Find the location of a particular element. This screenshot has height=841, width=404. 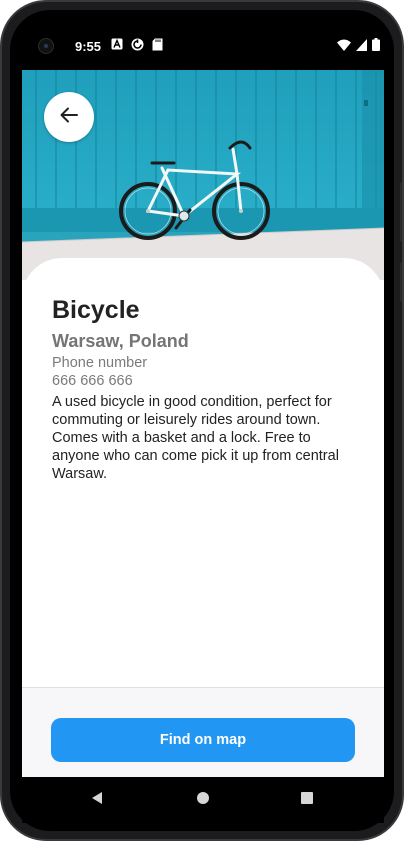

item-title: Bicycle is located at coordinates (96, 310).